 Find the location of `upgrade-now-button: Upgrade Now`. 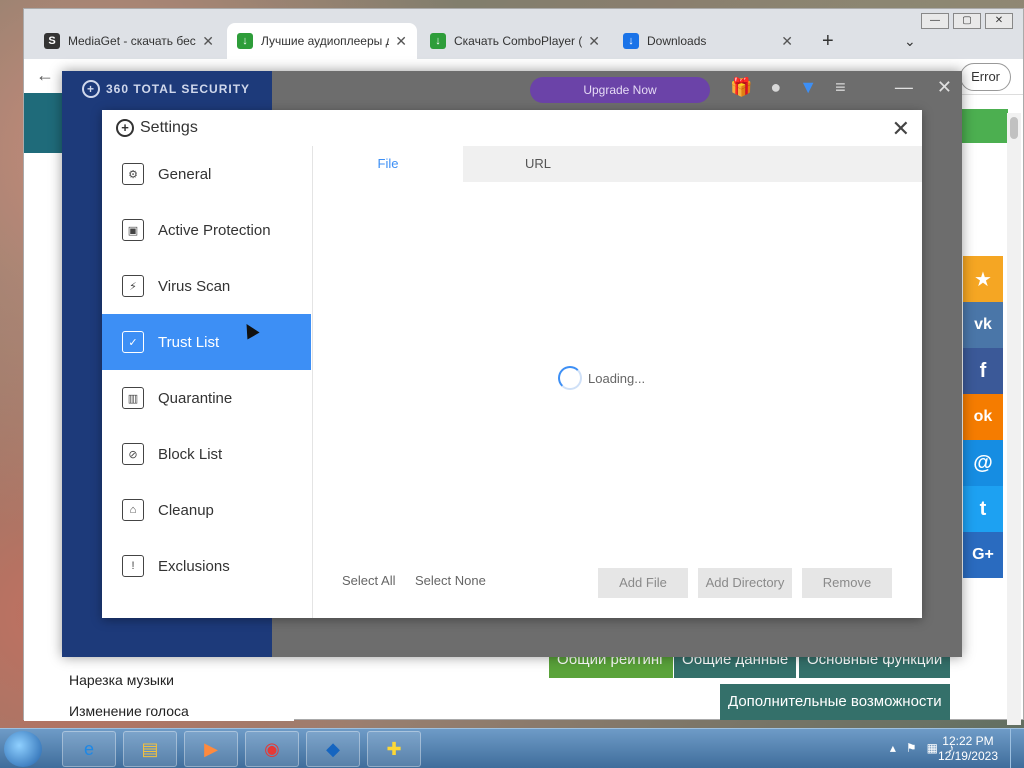

upgrade-now-button: Upgrade Now is located at coordinates (620, 90).